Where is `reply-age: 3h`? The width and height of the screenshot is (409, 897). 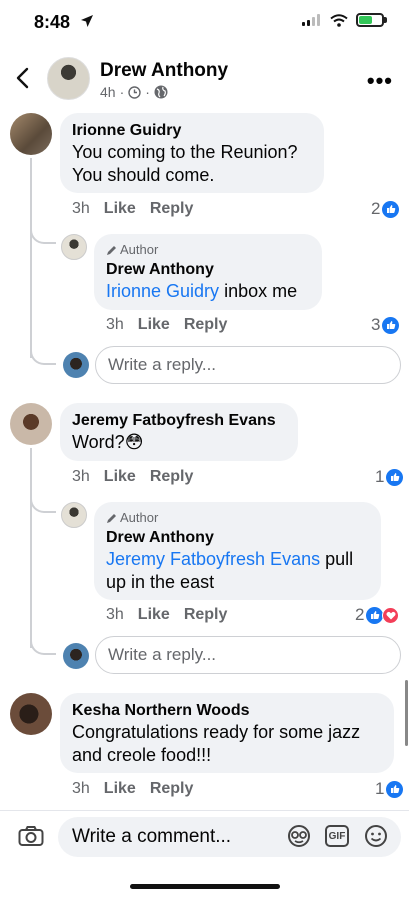 reply-age: 3h is located at coordinates (115, 614).